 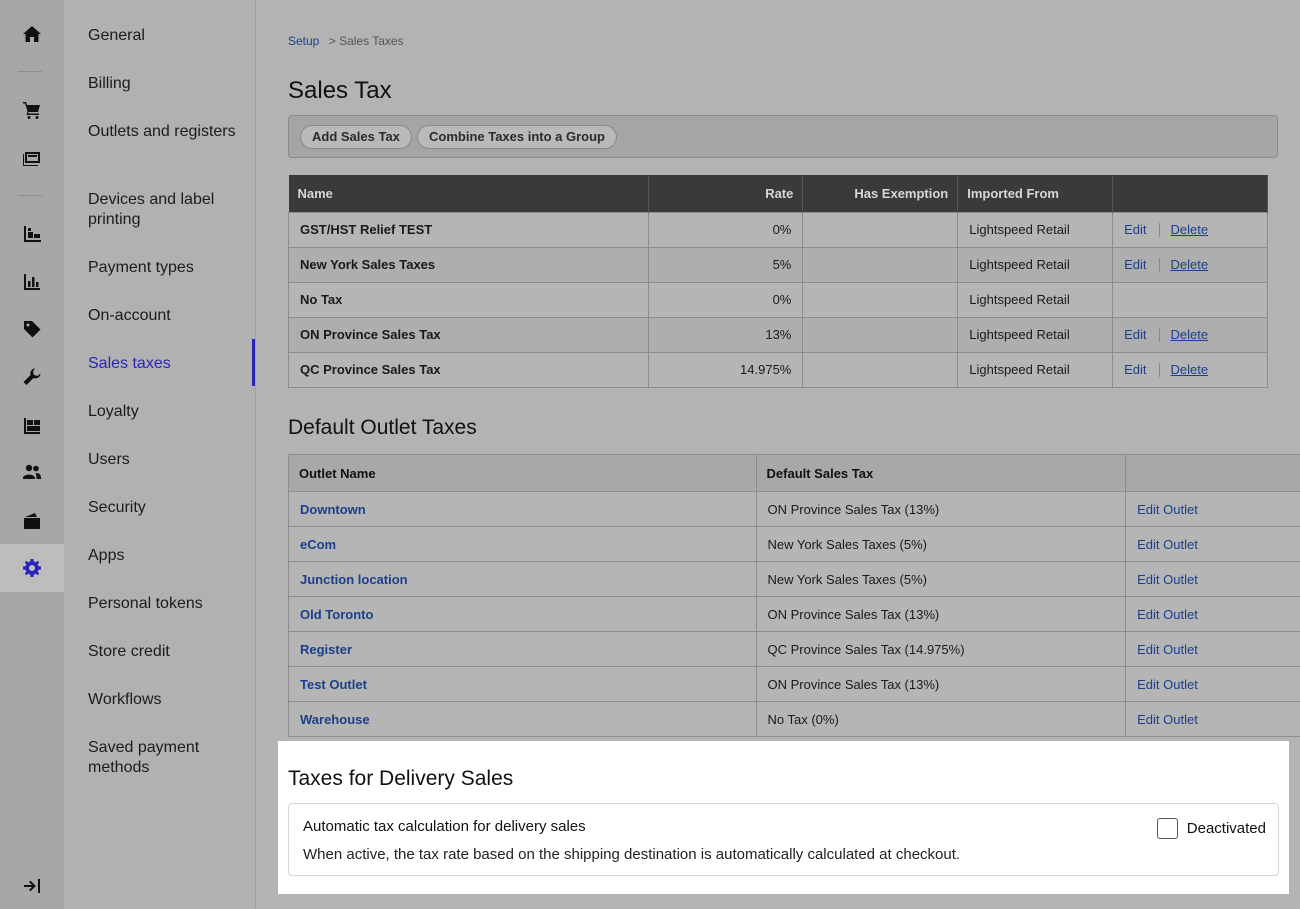 I want to click on column-header-has-exemption: Has Exemption, so click(x=880, y=193).